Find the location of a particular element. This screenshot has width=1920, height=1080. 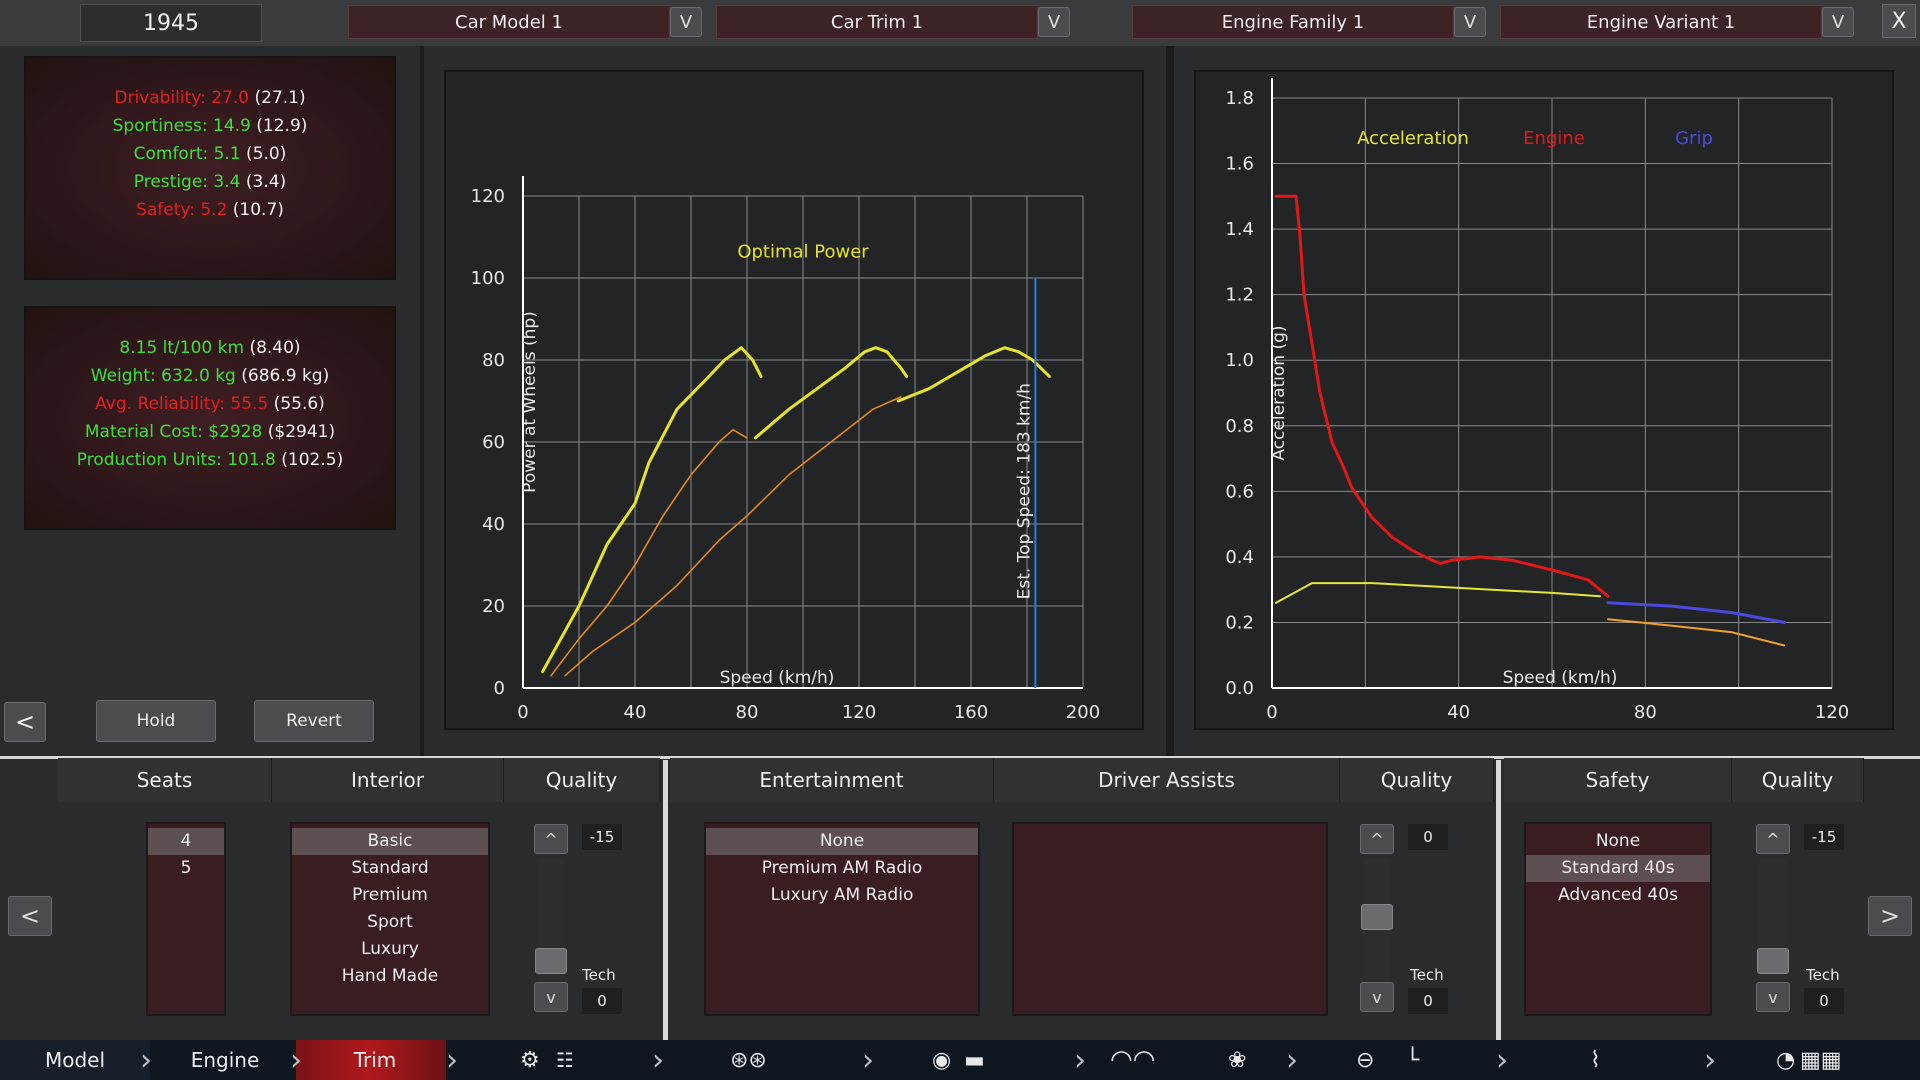

seat-icon: └ is located at coordinates (1412, 1060).